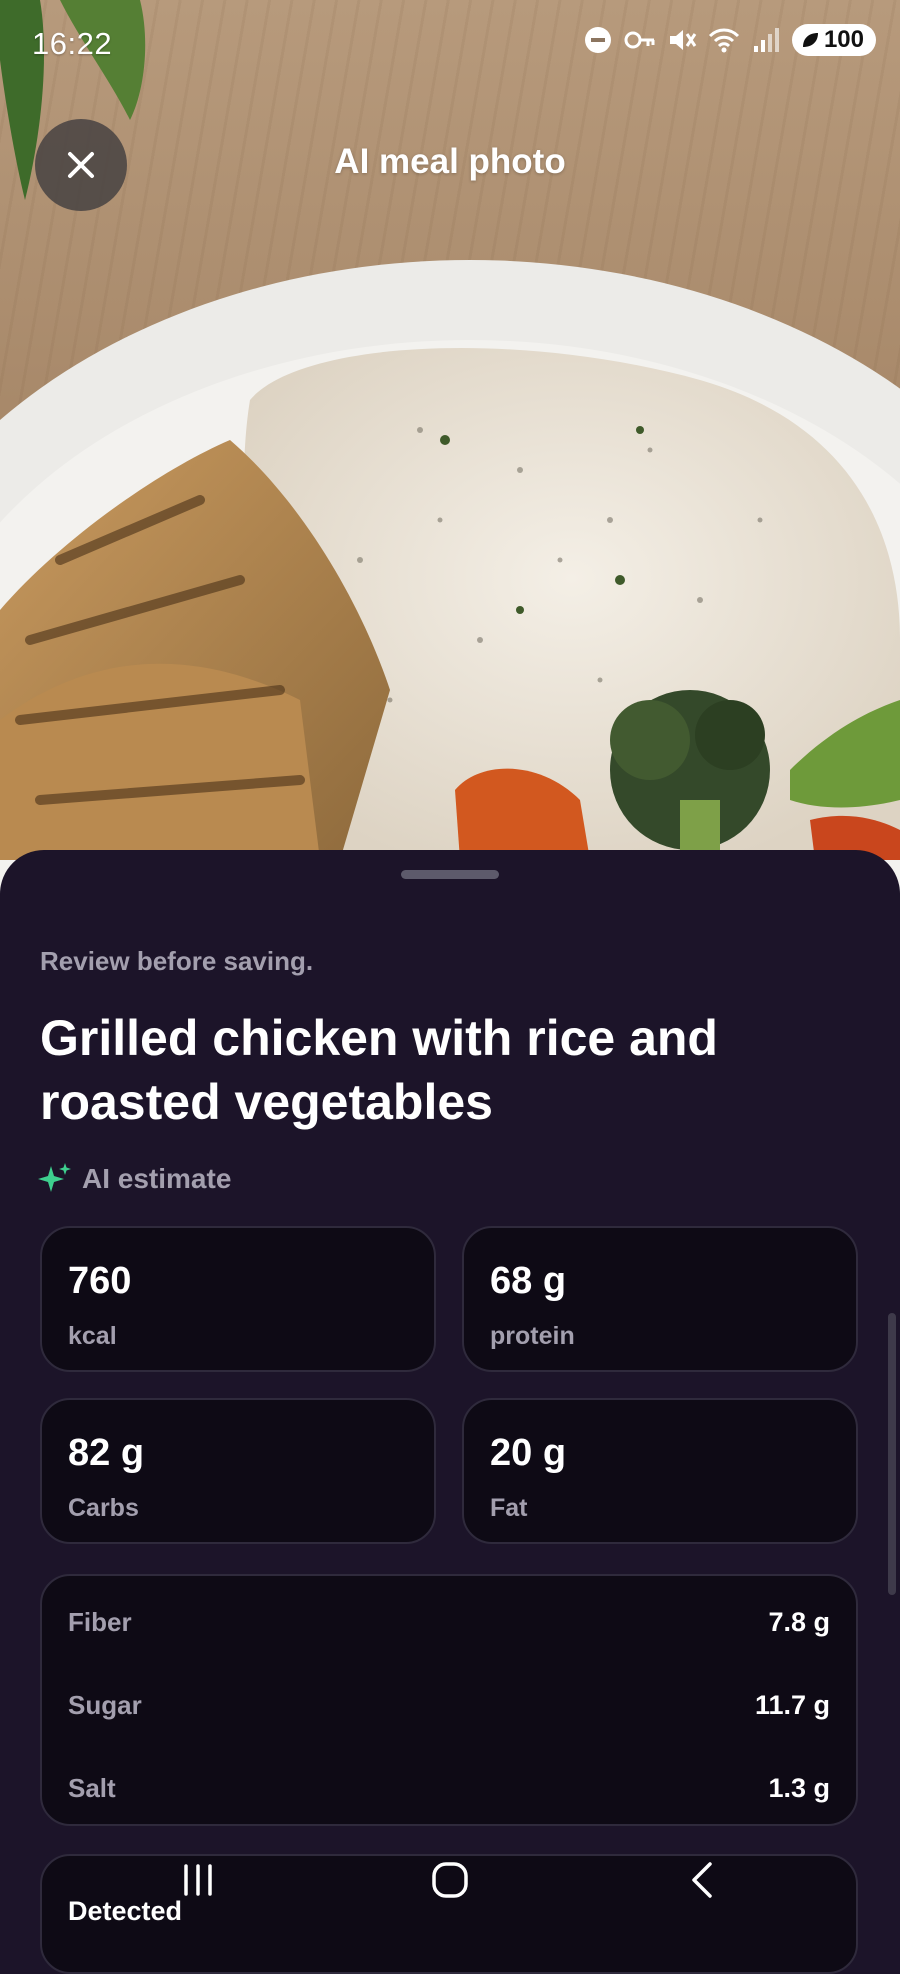 The height and width of the screenshot is (1974, 900). Describe the element at coordinates (450, 43) in the screenshot. I see `status-bar: 16:22 100` at that location.